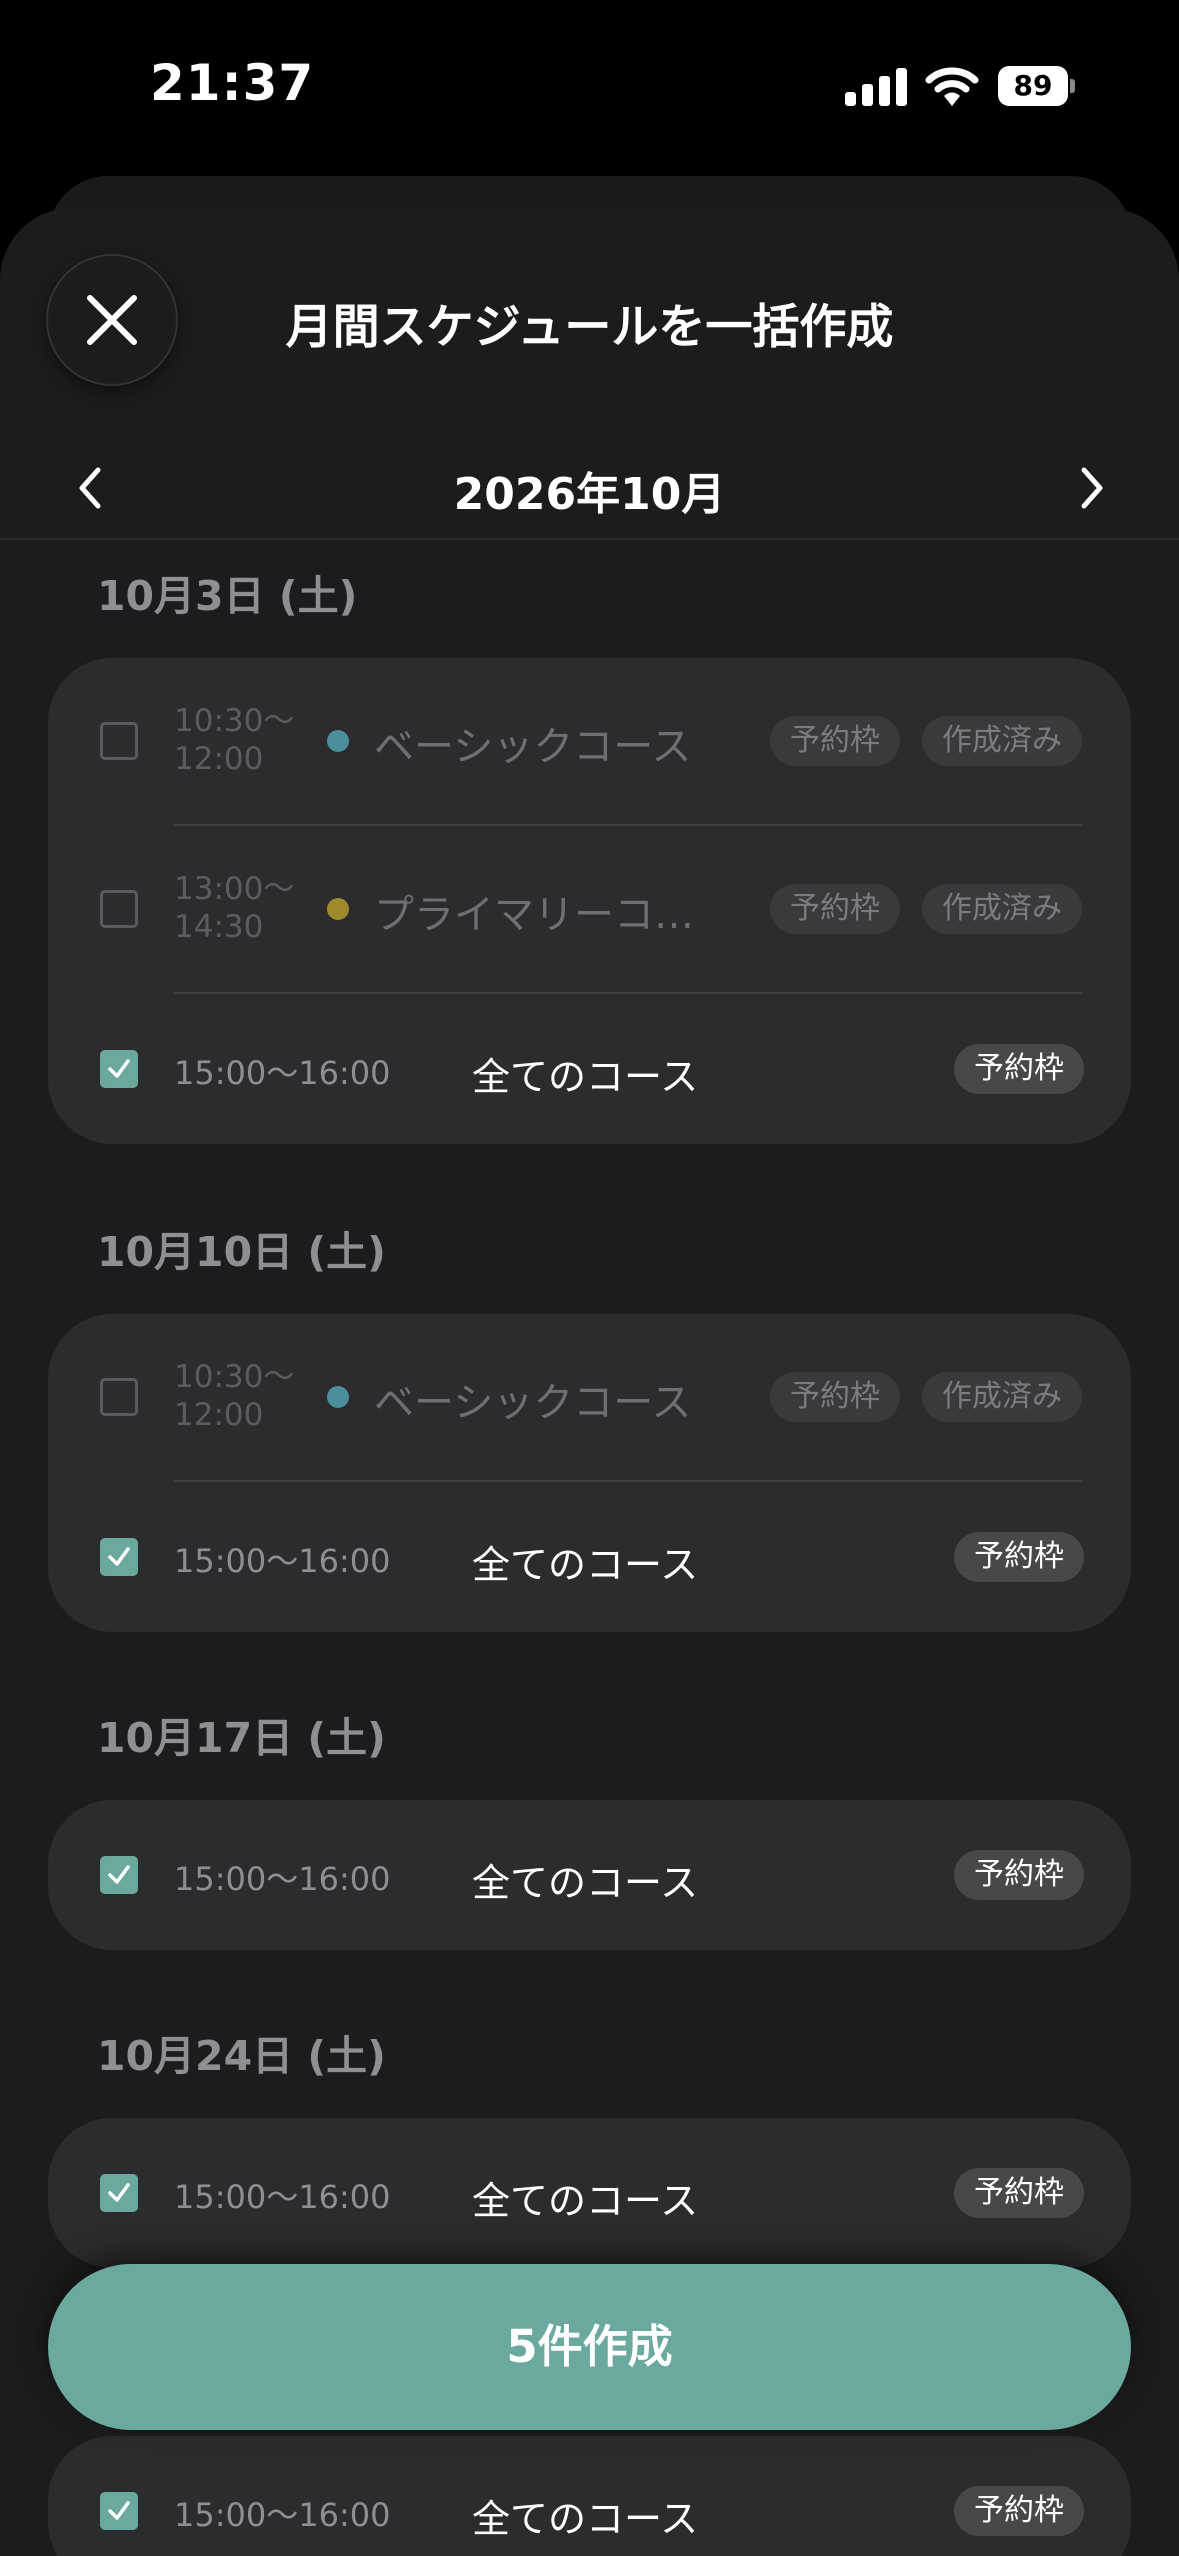 The height and width of the screenshot is (2556, 1179). Describe the element at coordinates (241, 1252) in the screenshot. I see `date-header: 10月10日 (土)` at that location.